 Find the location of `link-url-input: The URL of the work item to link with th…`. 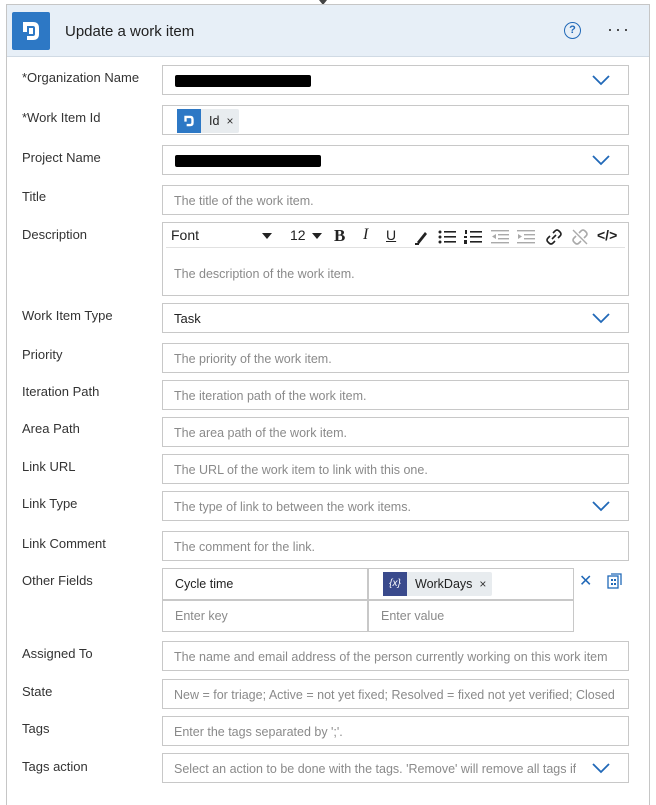

link-url-input: The URL of the work item to link with th… is located at coordinates (395, 469).